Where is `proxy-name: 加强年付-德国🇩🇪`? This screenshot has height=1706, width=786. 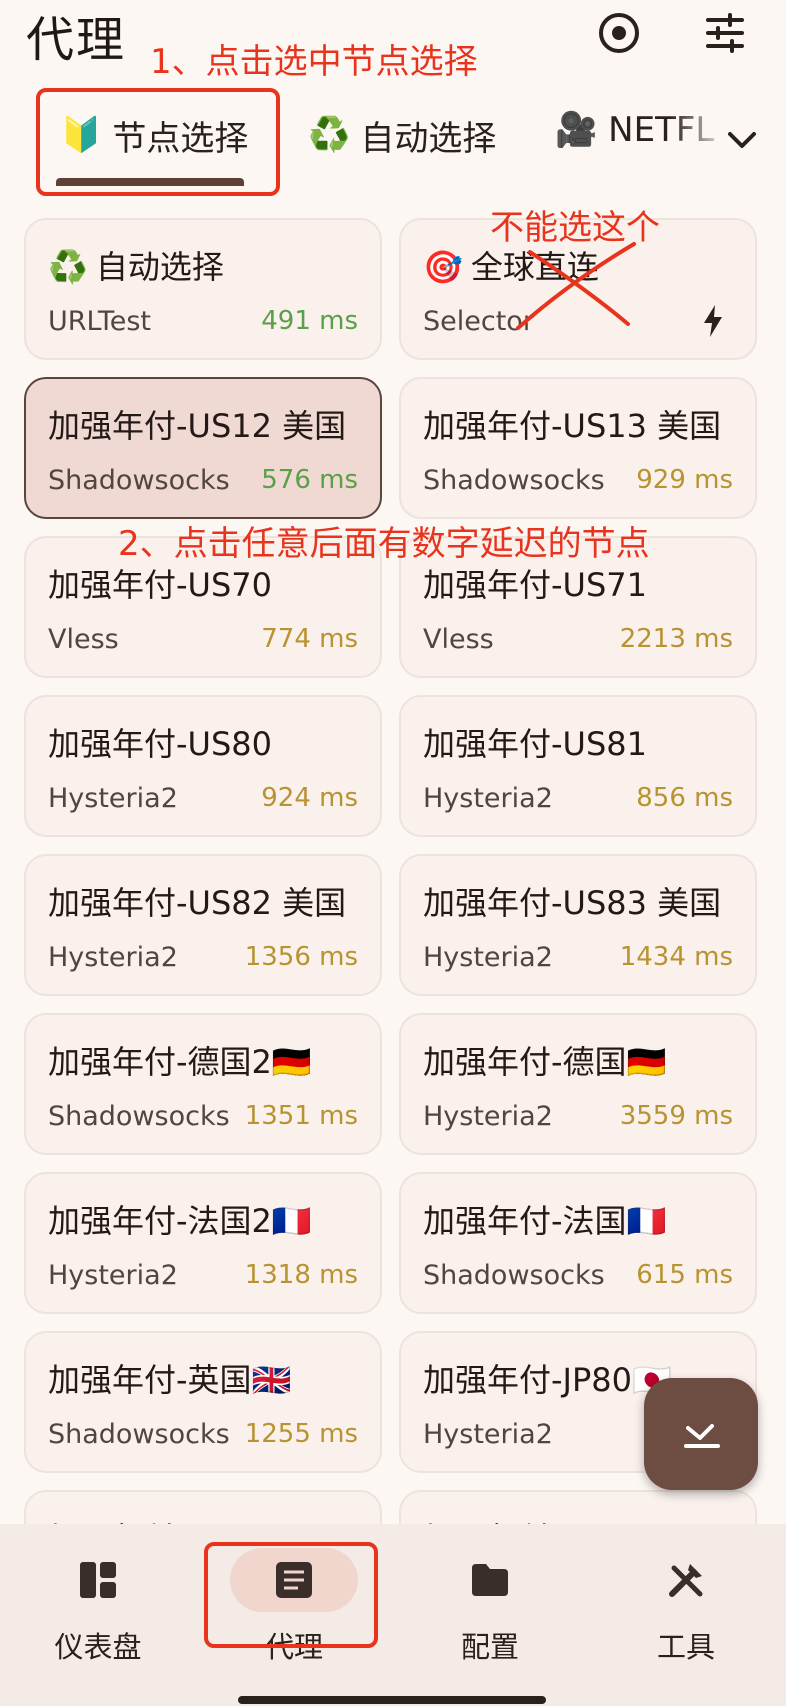
proxy-name: 加强年付-德国🇩🇪 is located at coordinates (545, 1062).